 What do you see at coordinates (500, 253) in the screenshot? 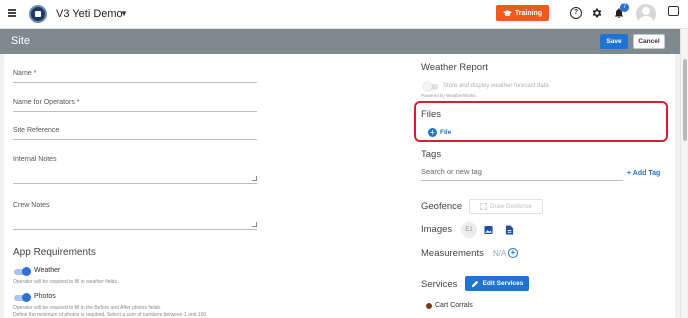
I see `measurements-value: N/A` at bounding box center [500, 253].